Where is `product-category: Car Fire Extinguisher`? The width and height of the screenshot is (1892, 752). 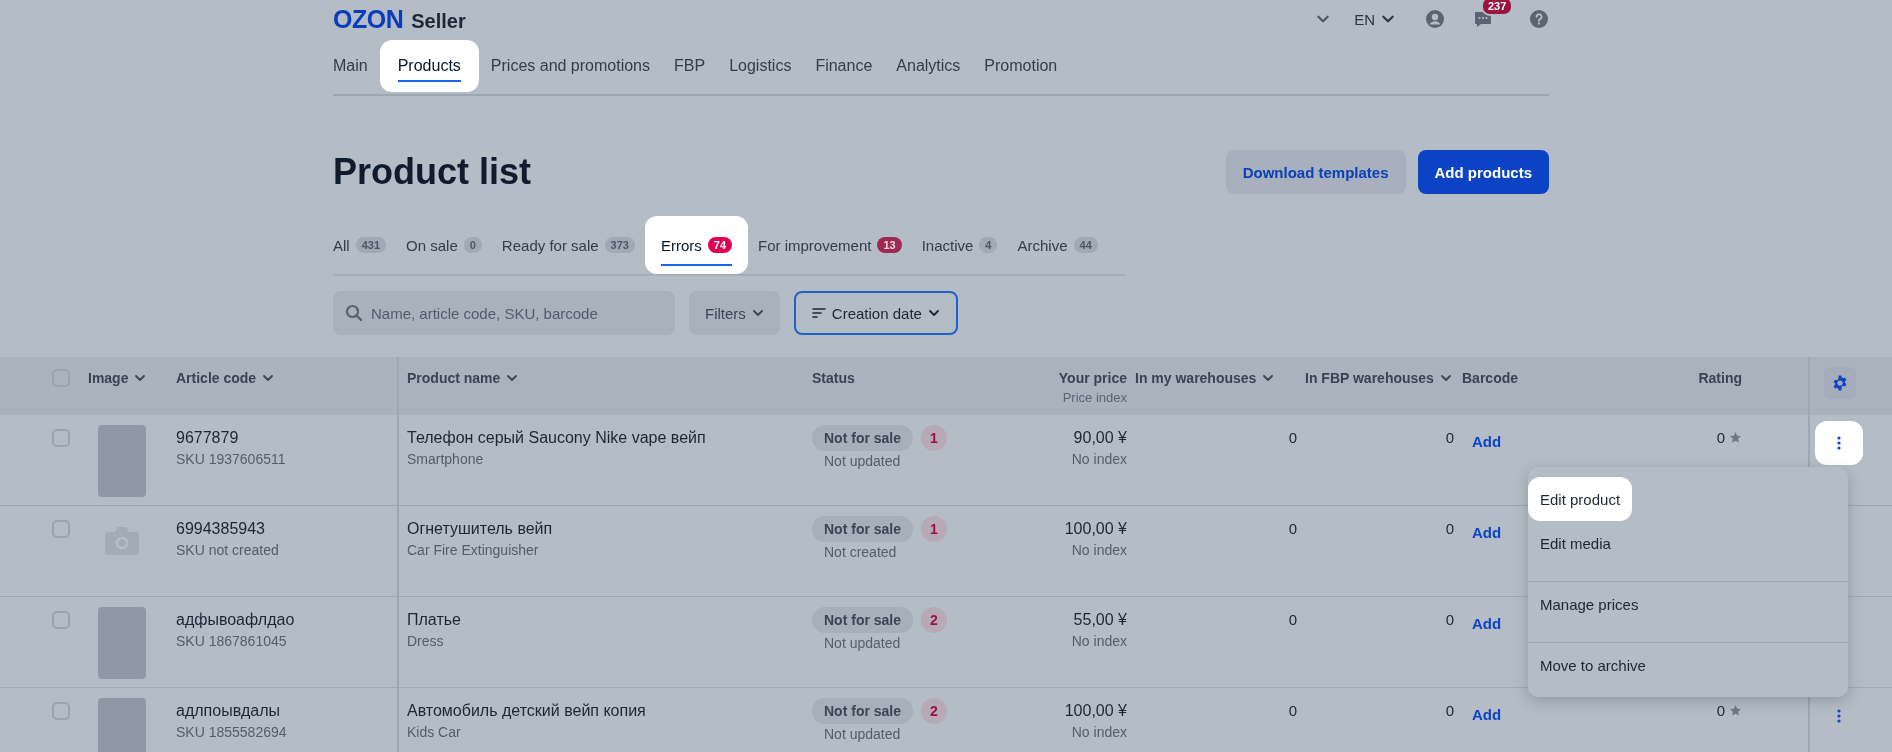 product-category: Car Fire Extinguisher is located at coordinates (473, 550).